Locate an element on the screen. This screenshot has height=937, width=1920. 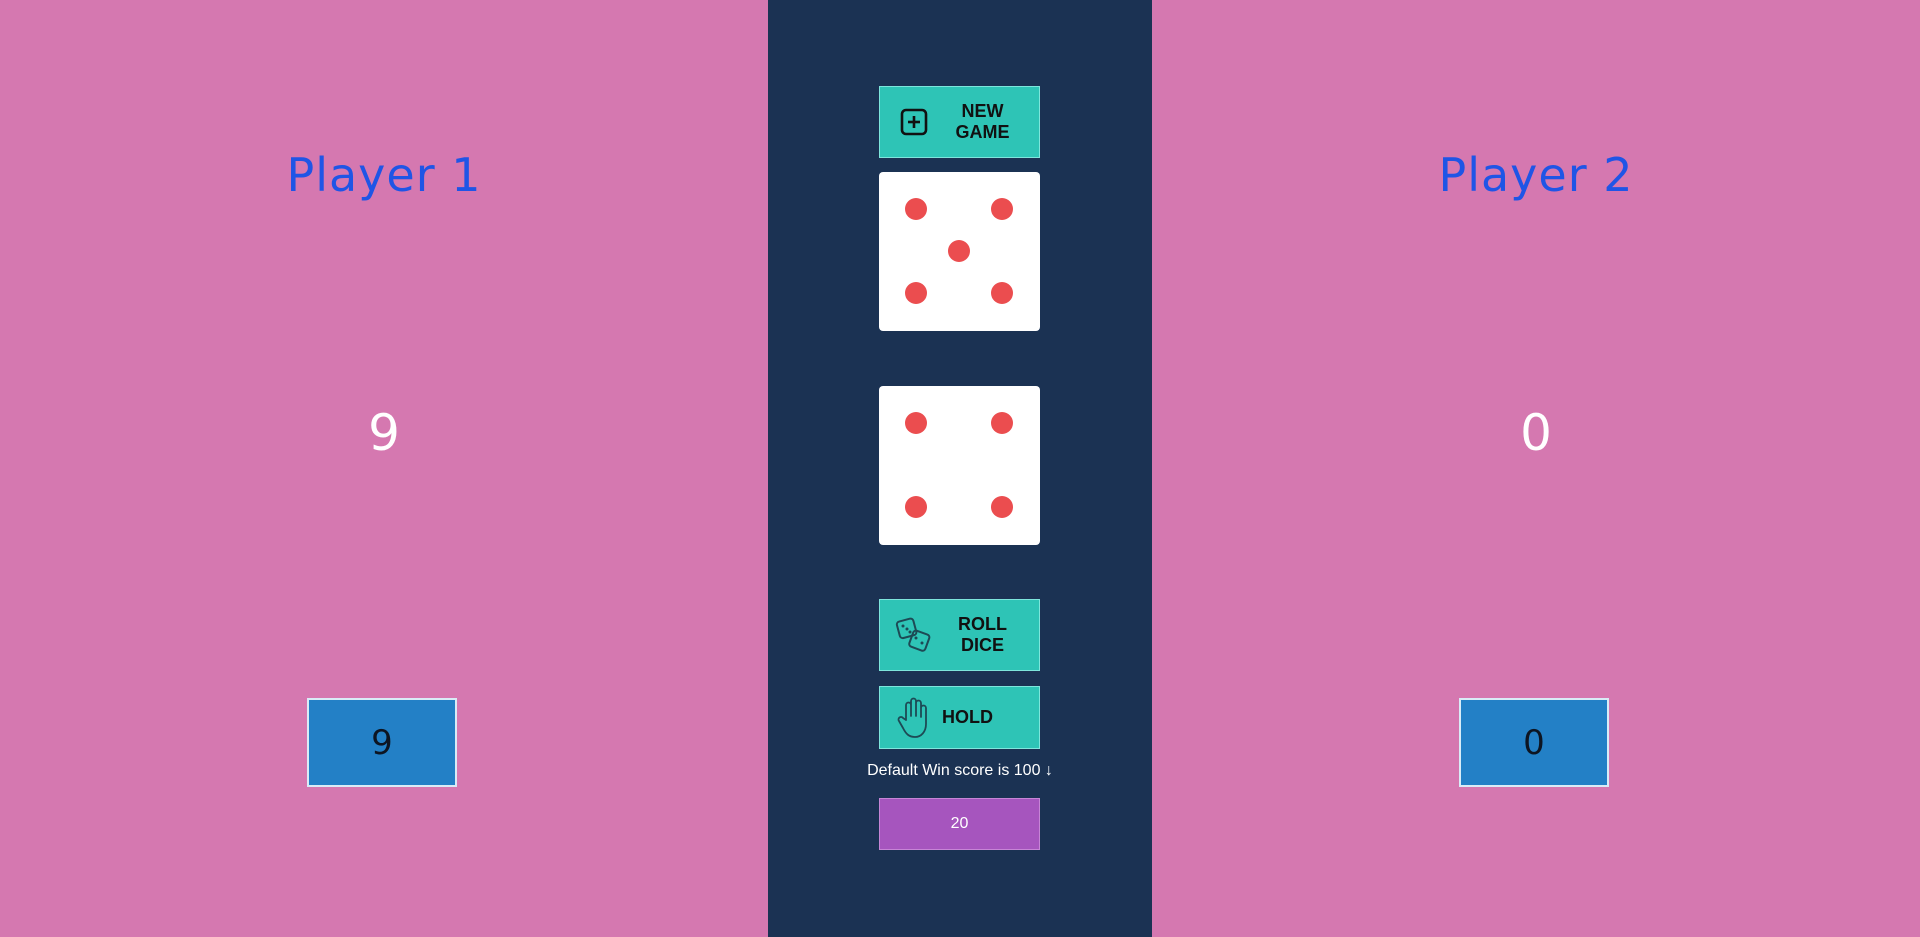
player-2-total-score: 0 is located at coordinates (1536, 433).